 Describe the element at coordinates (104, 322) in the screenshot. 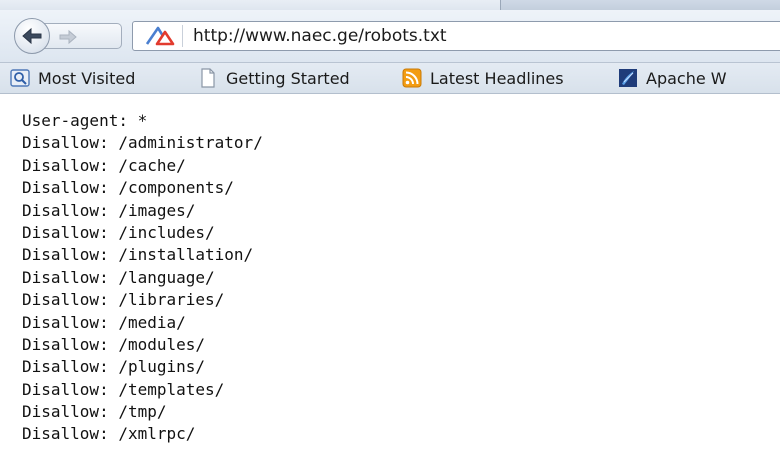

I see `robots-line: Disallow: /media/` at that location.